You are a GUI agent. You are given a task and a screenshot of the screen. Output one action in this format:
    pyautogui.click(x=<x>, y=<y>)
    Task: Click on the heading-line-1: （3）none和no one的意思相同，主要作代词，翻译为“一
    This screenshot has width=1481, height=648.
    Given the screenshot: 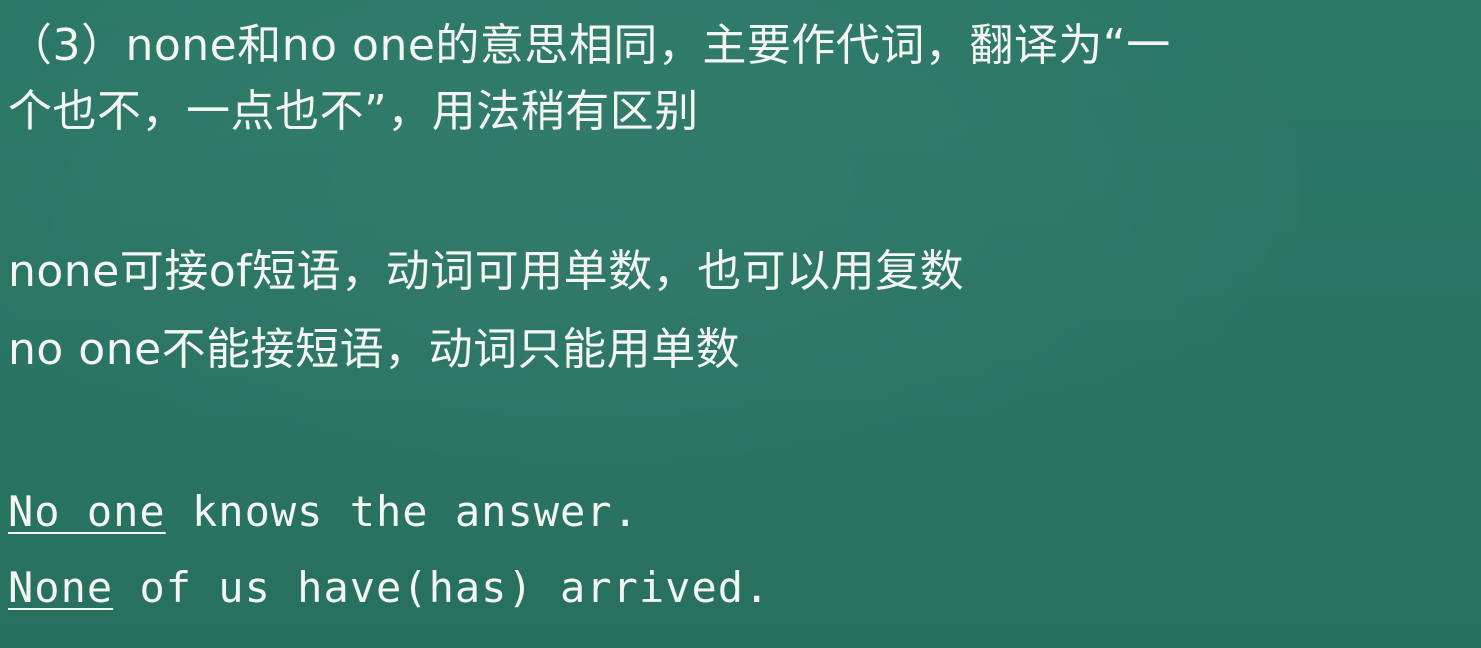 What is the action you would take?
    pyautogui.click(x=589, y=45)
    